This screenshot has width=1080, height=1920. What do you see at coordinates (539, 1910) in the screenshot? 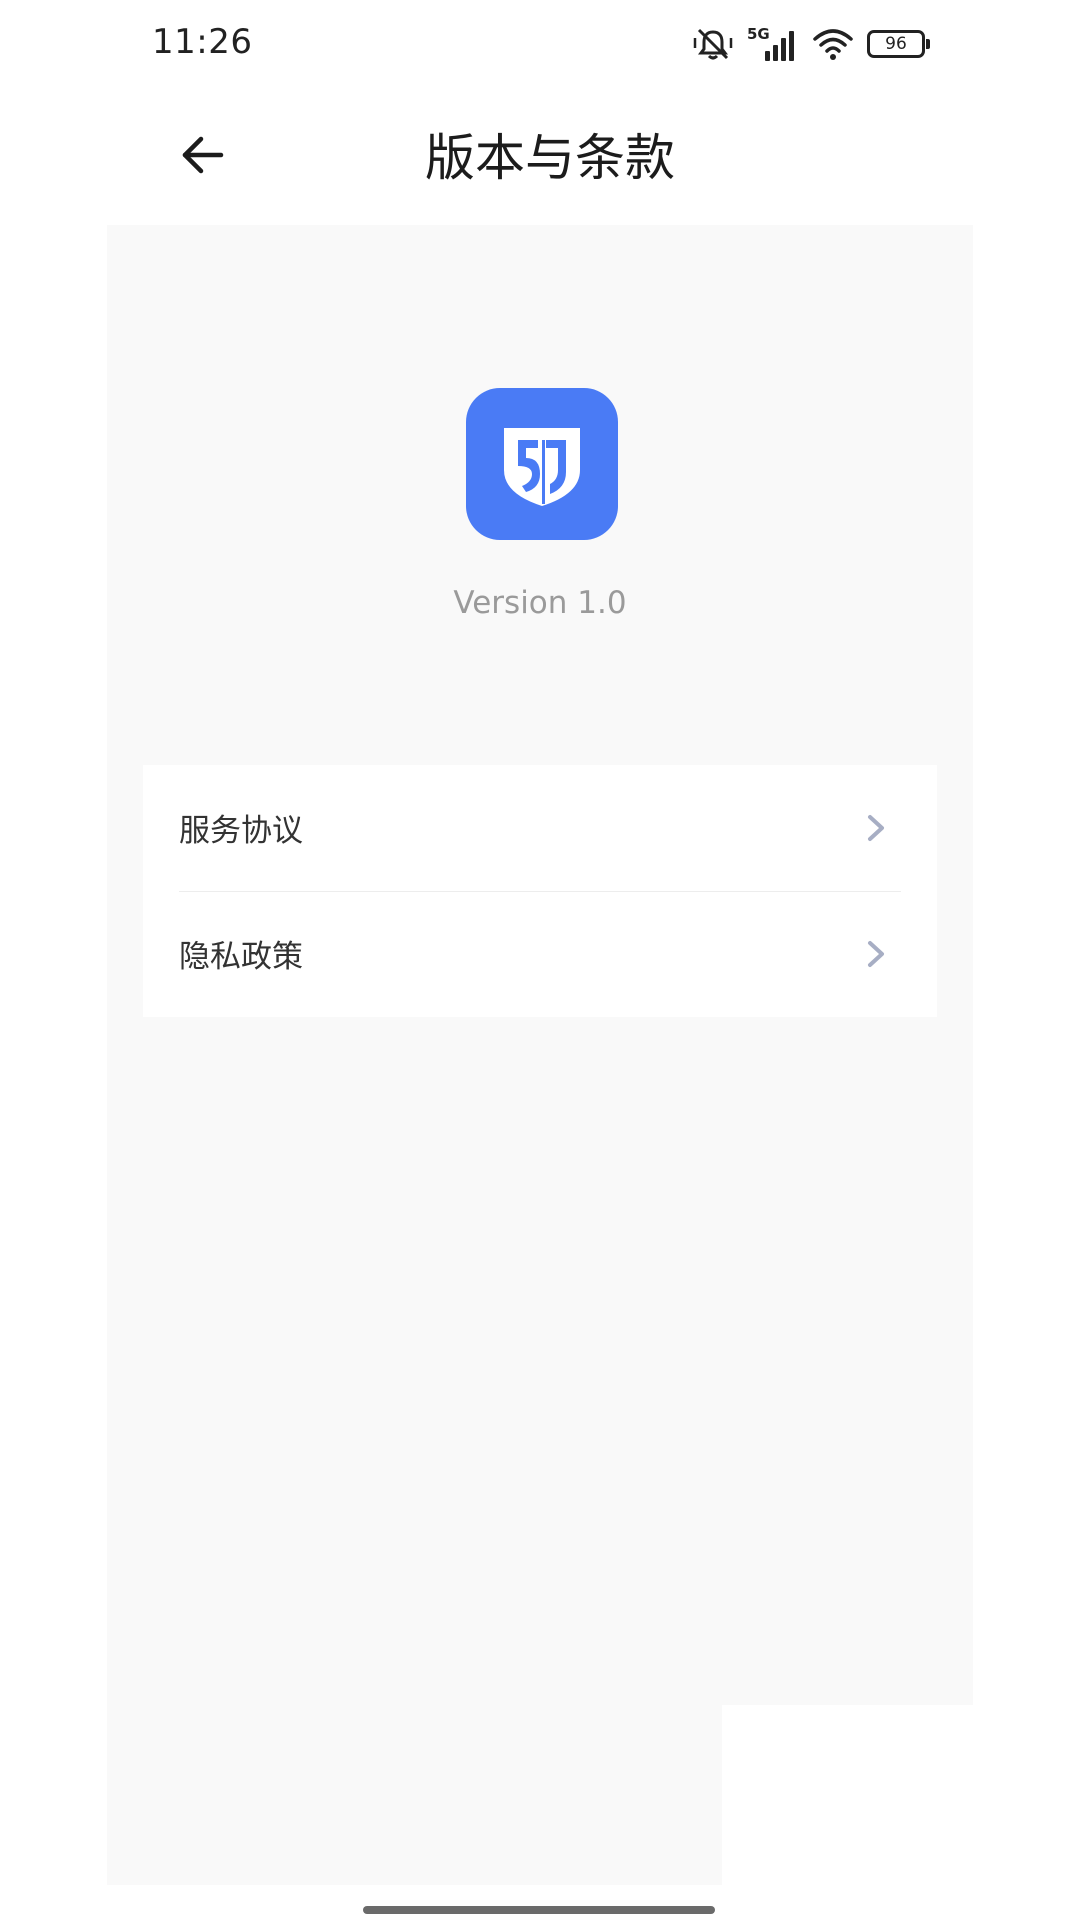
I see `home-indicator` at bounding box center [539, 1910].